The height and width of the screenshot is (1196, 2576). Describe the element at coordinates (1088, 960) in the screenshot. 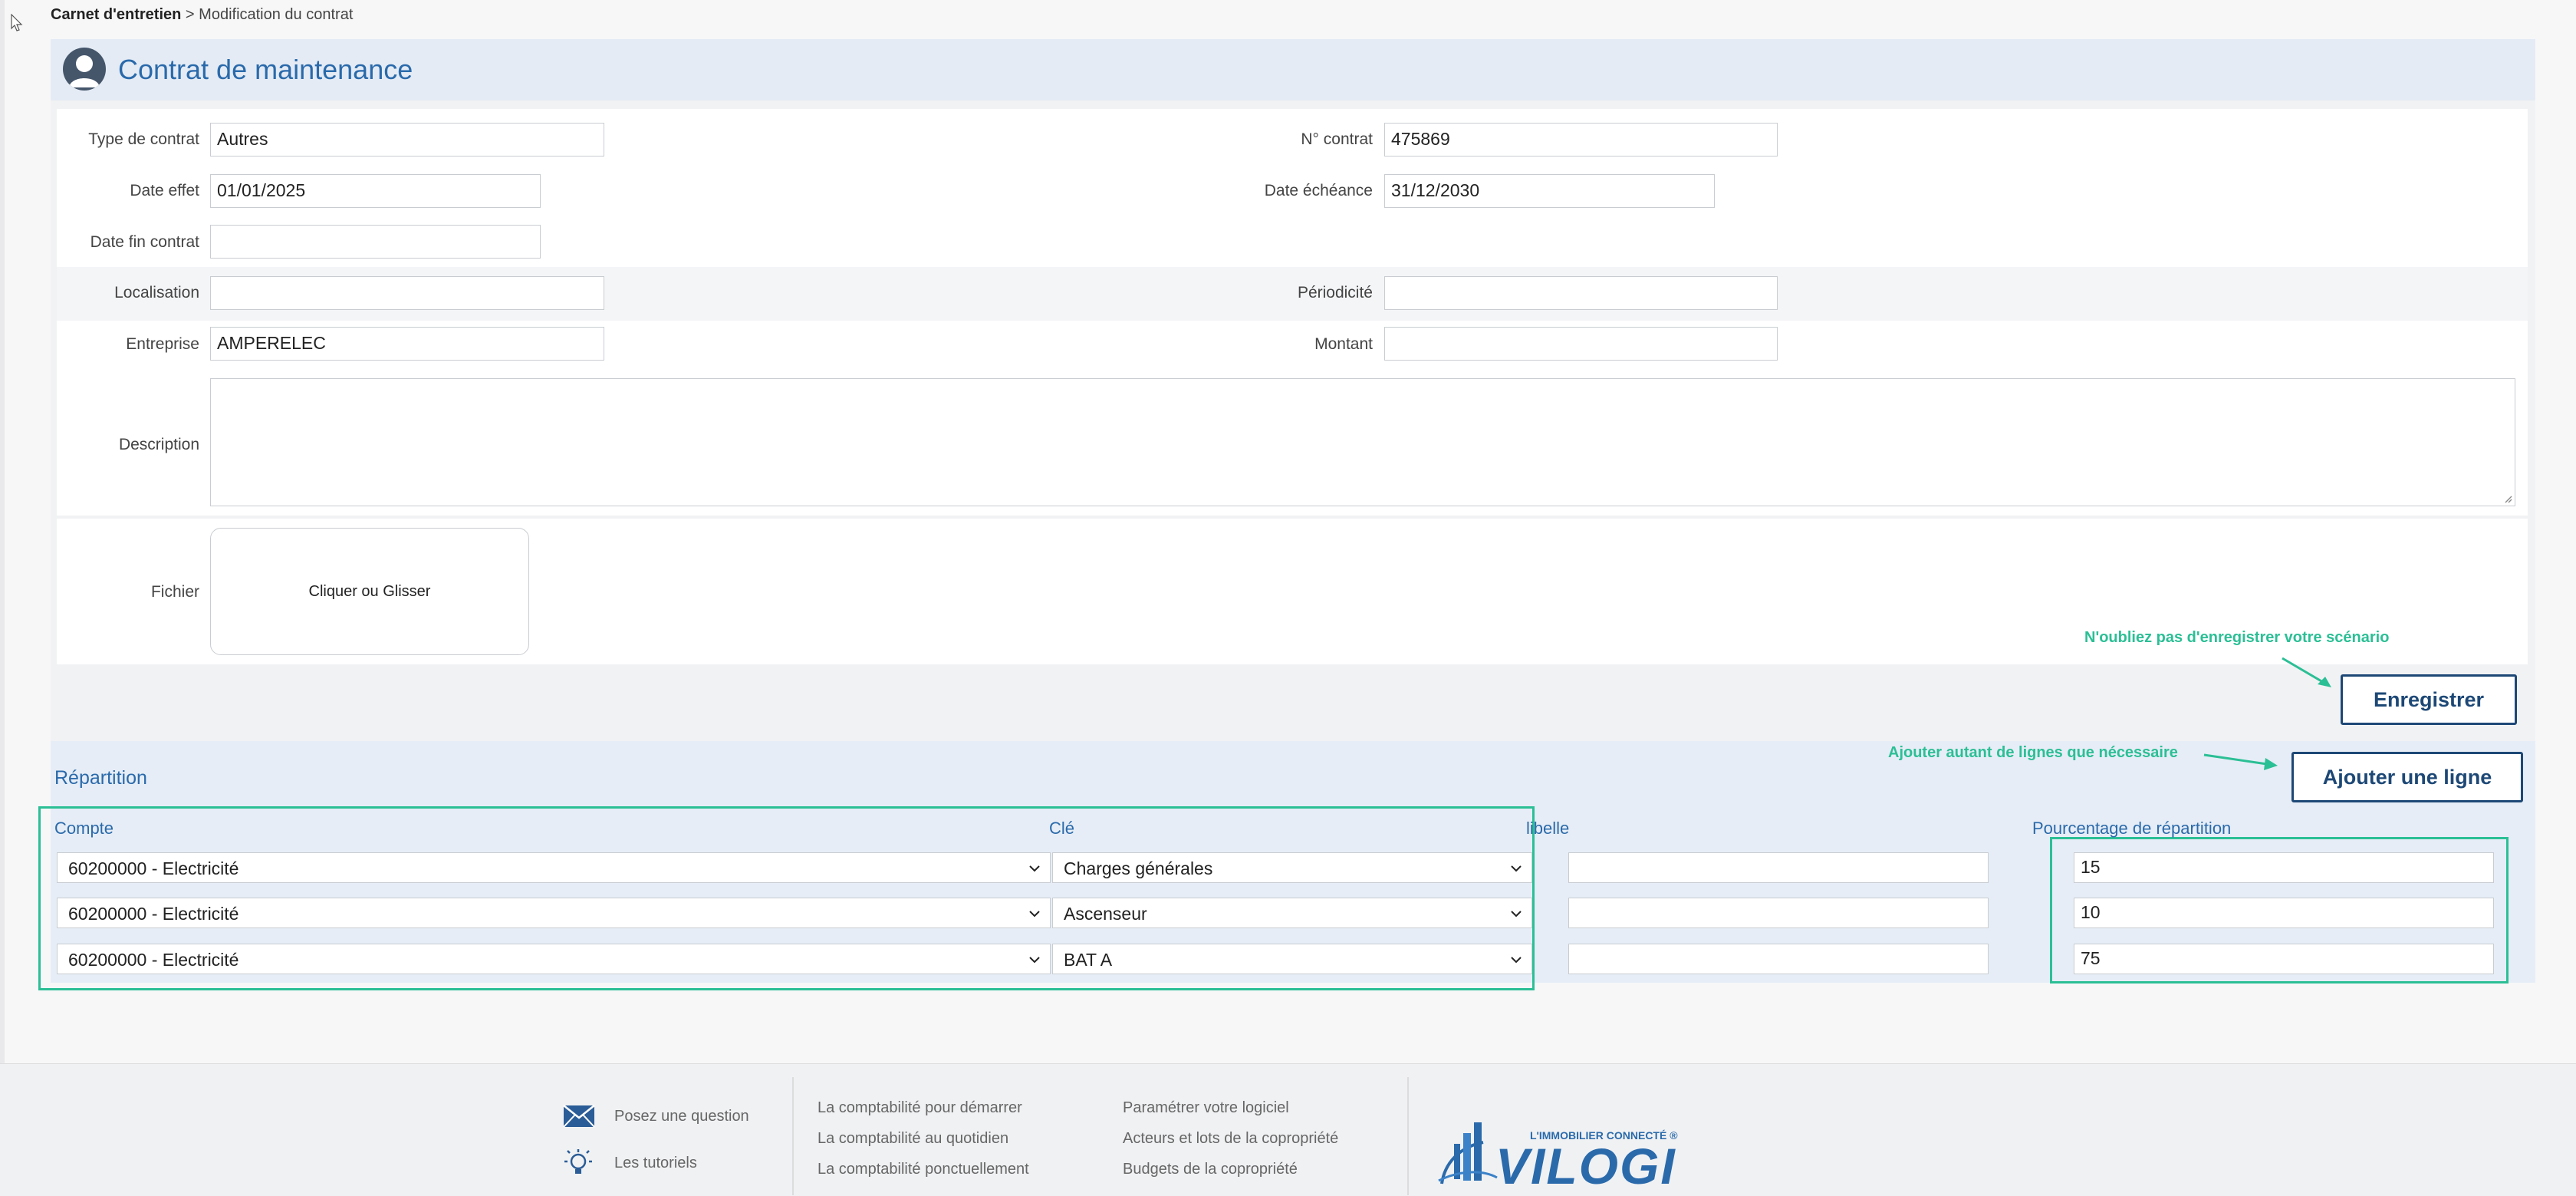

I see `cle-select-value: BAT A` at that location.